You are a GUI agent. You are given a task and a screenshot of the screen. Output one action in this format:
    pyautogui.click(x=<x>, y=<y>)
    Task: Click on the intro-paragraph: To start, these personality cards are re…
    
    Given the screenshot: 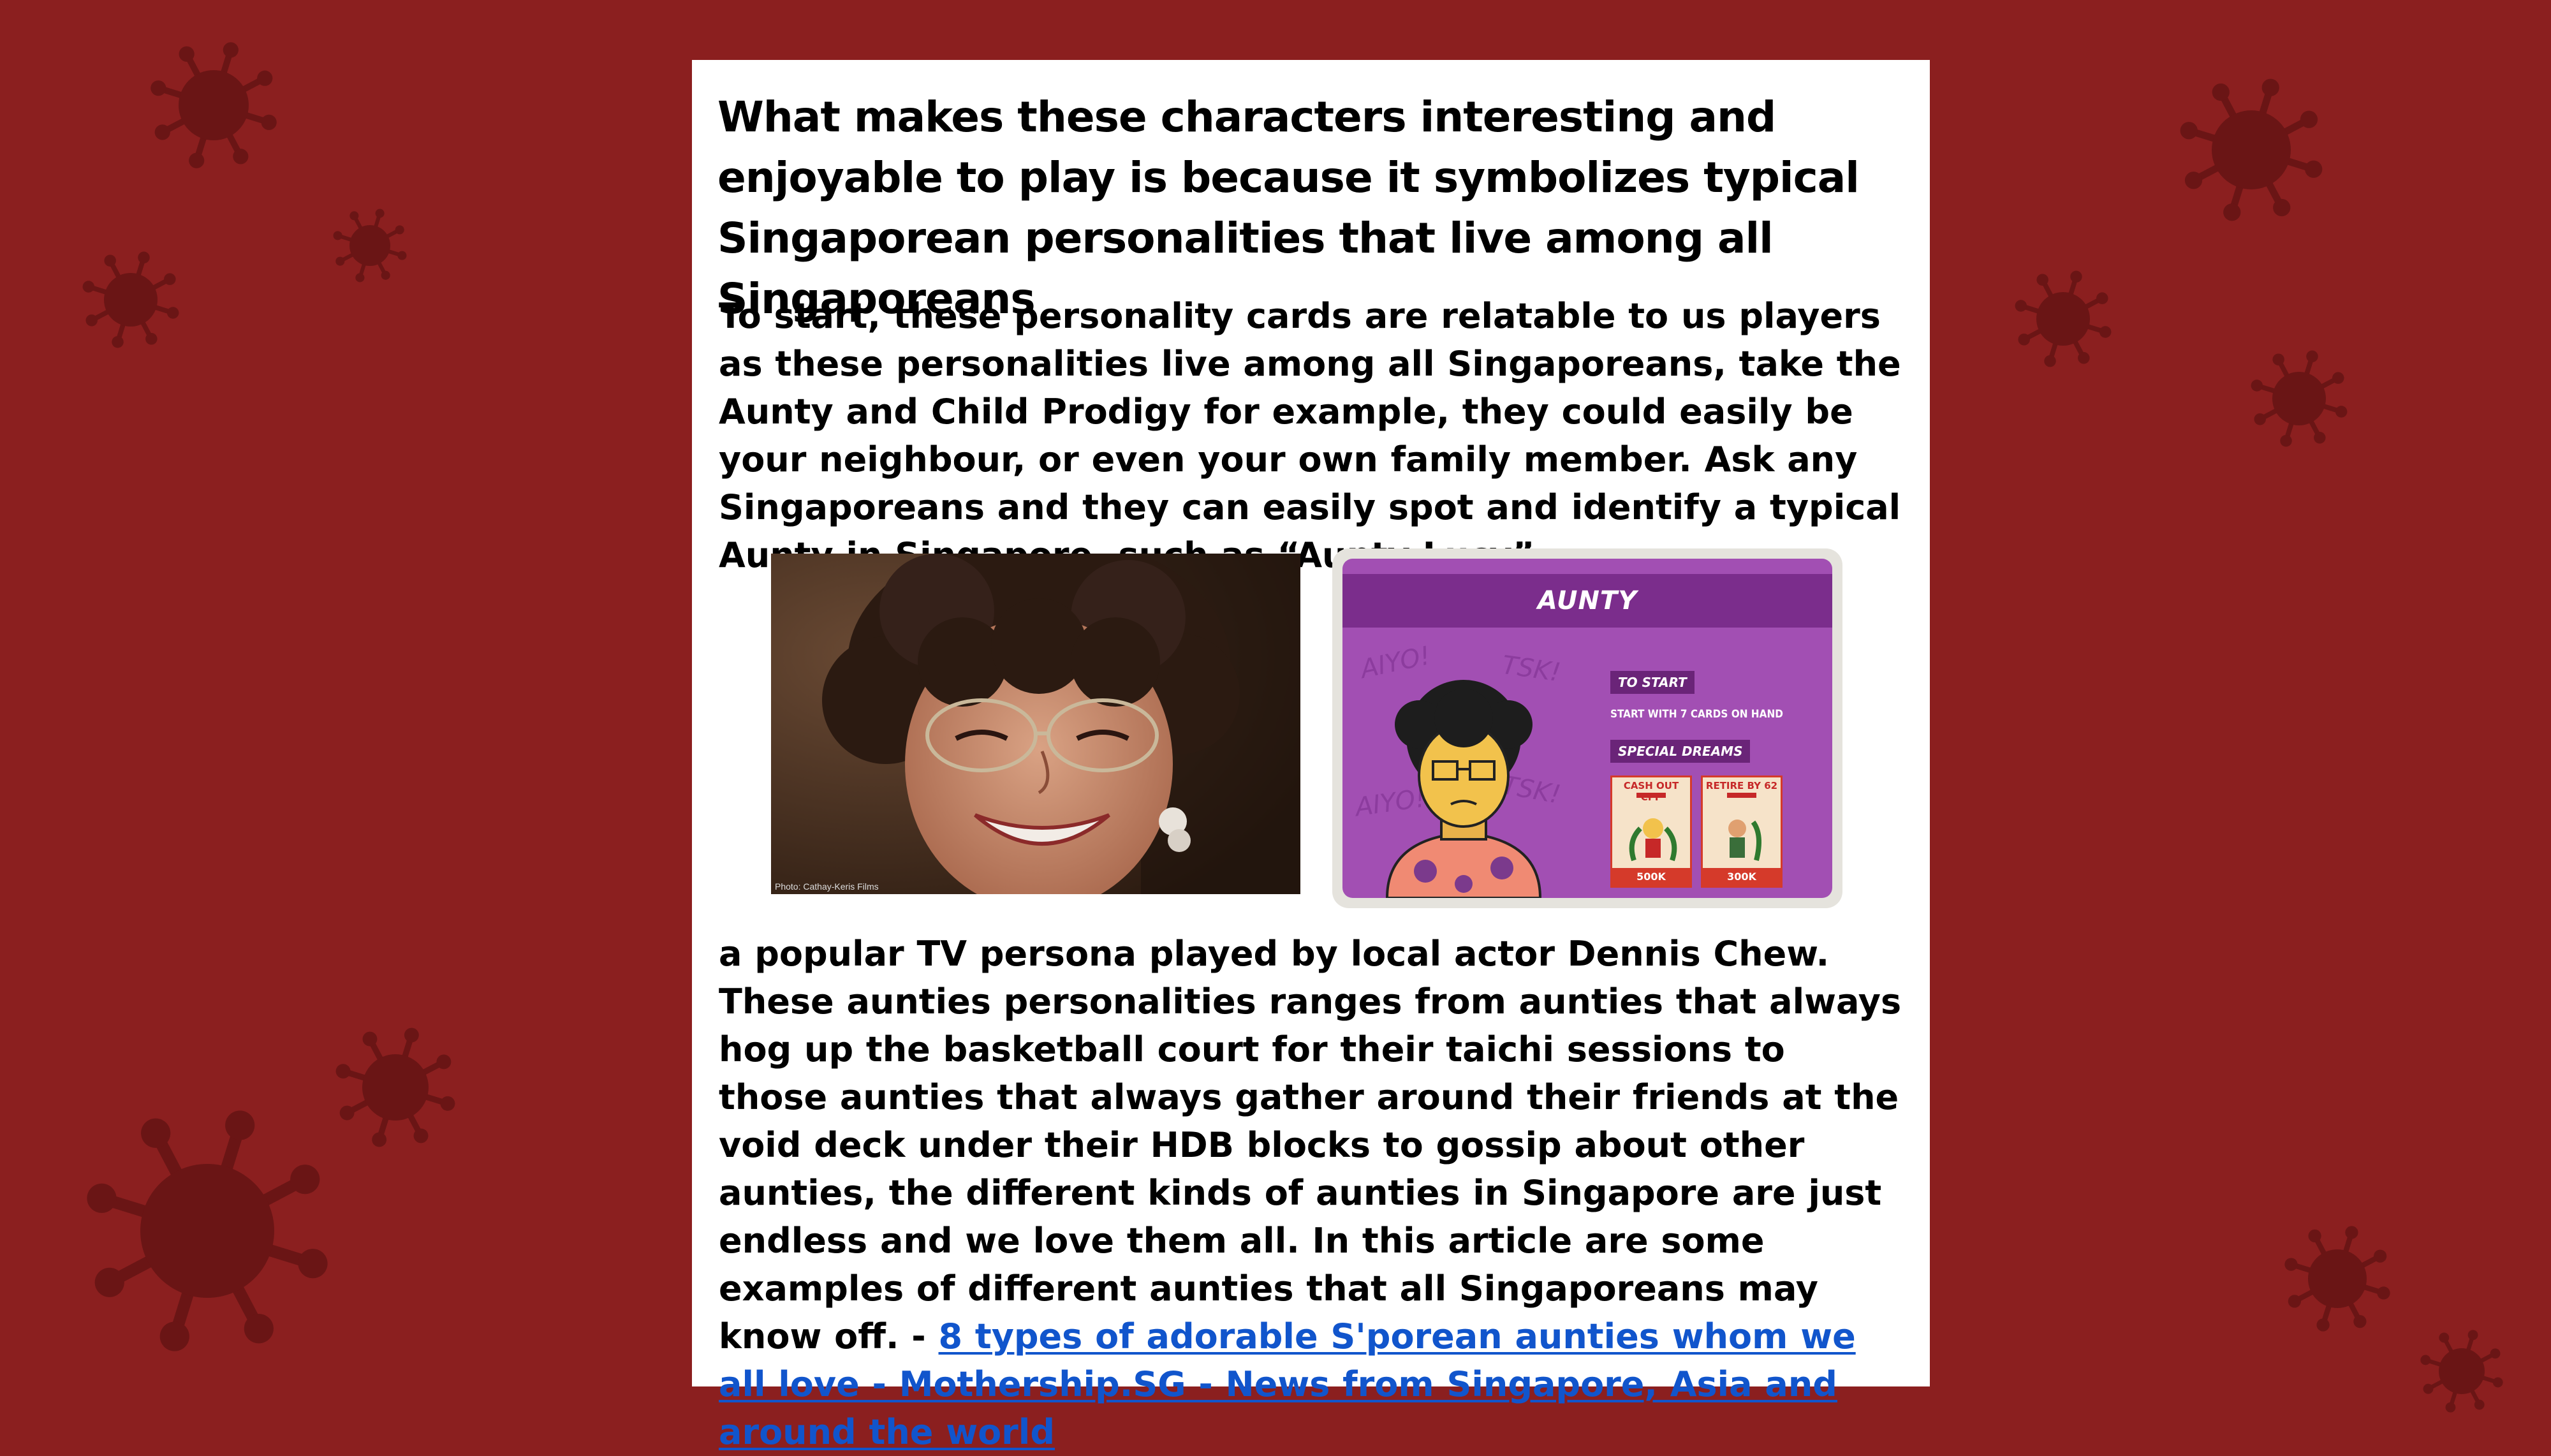 What is the action you would take?
    pyautogui.click(x=1310, y=435)
    